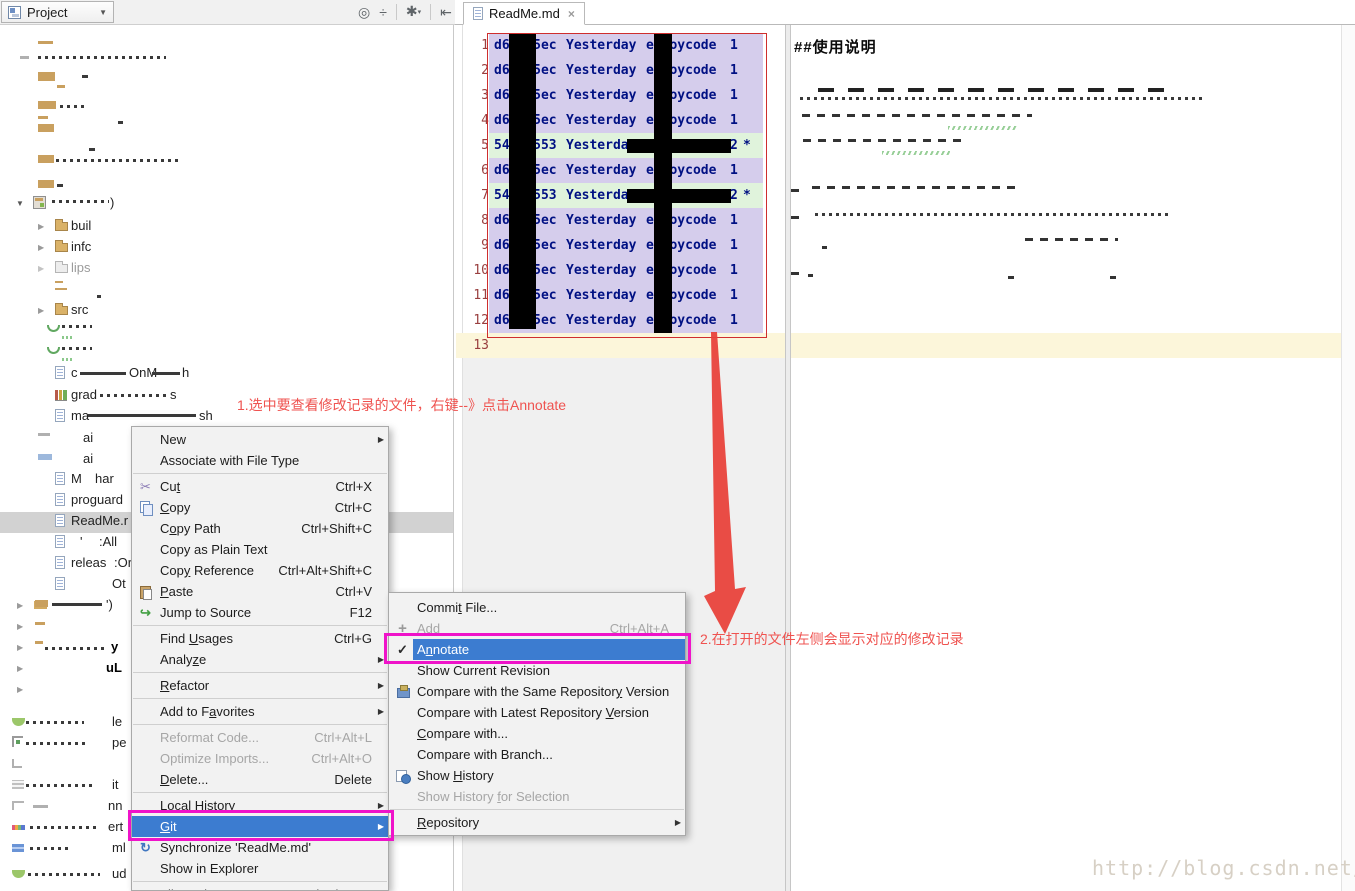  What do you see at coordinates (80, 415) in the screenshot?
I see `tree-label: ma` at bounding box center [80, 415].